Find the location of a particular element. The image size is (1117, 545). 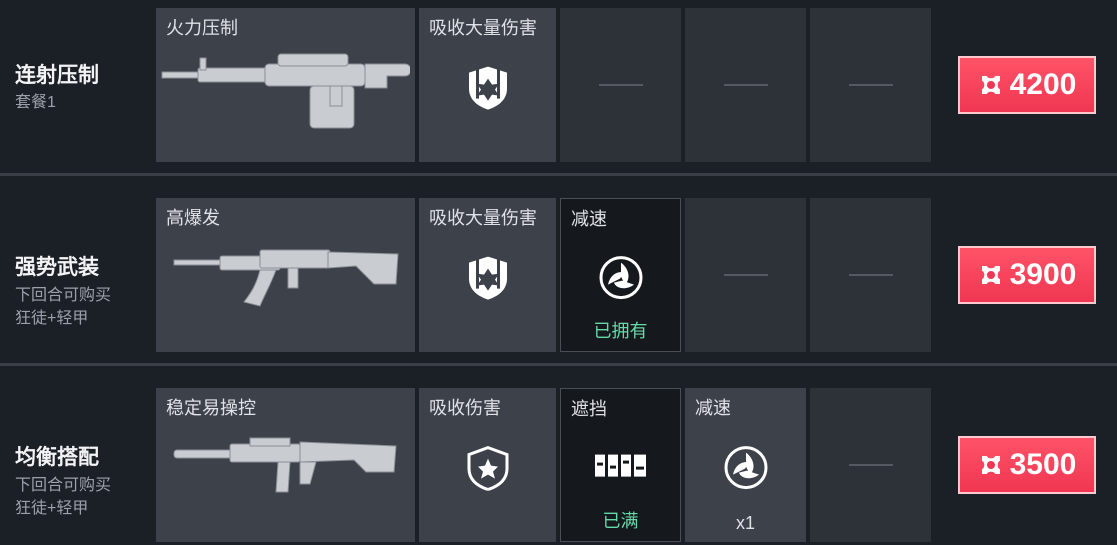

weapon-label: 火力压制 is located at coordinates (202, 28).